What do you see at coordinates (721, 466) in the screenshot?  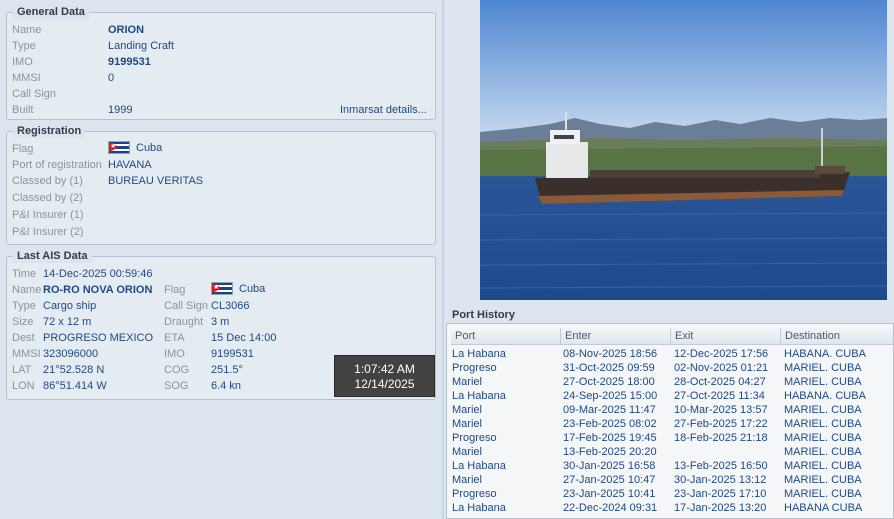 I see `cell-exit: 13-Feb-2025 16:50` at bounding box center [721, 466].